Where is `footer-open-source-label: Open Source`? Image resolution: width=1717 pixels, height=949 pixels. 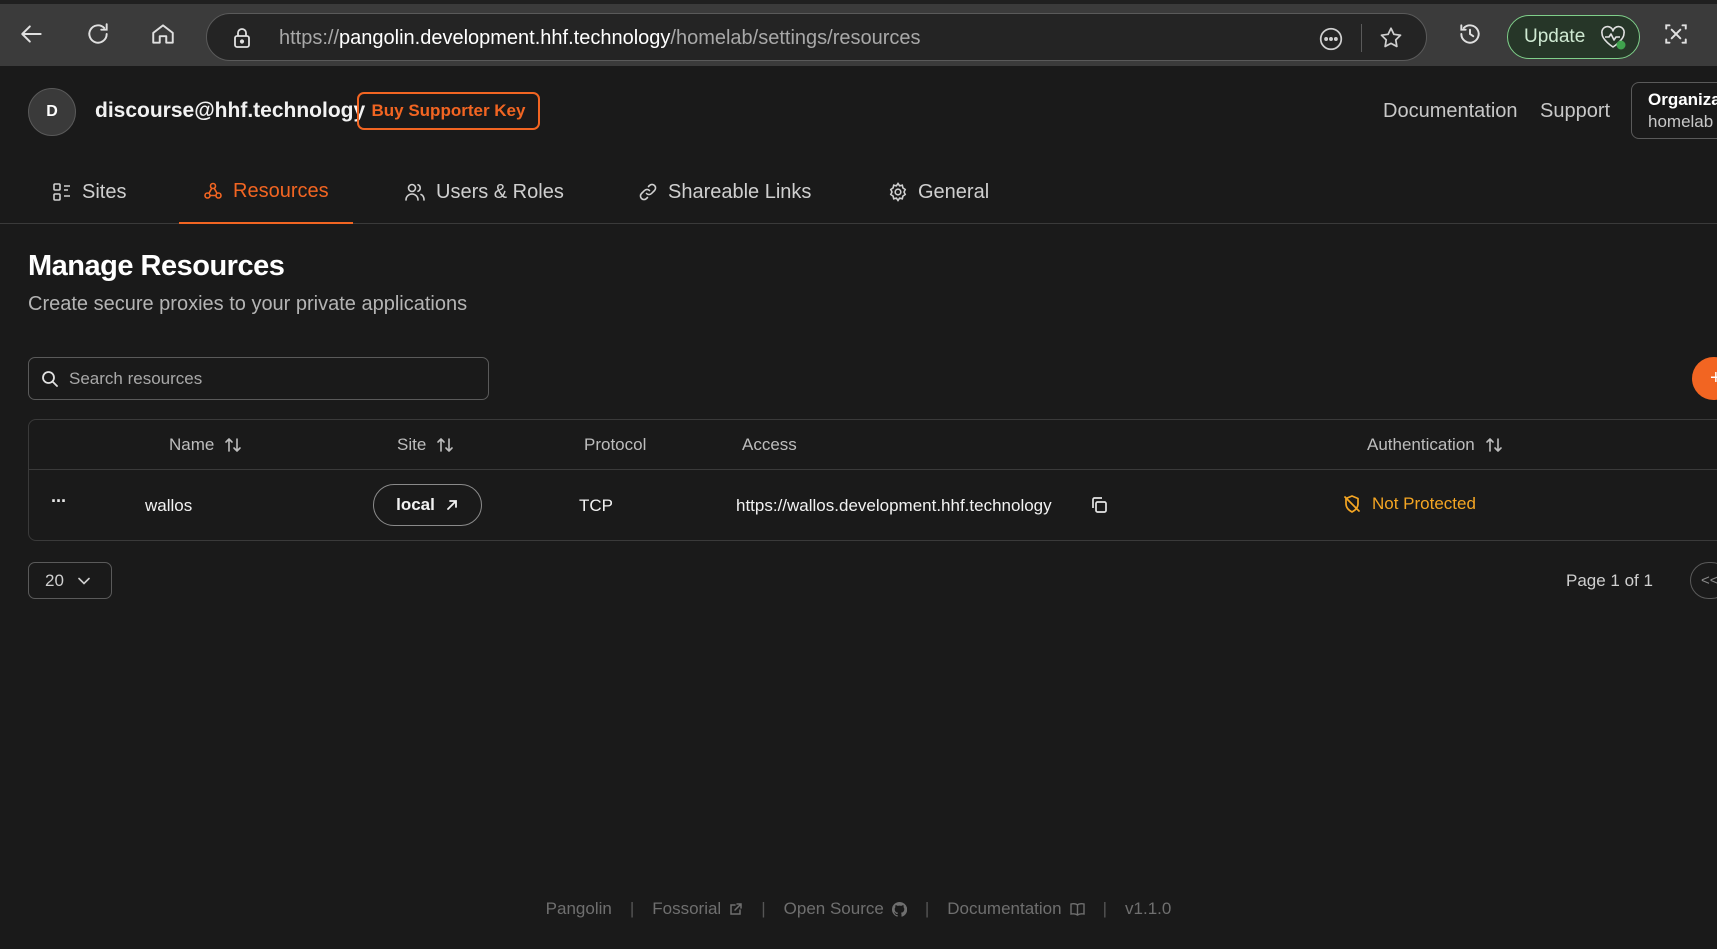 footer-open-source-label: Open Source is located at coordinates (833, 908).